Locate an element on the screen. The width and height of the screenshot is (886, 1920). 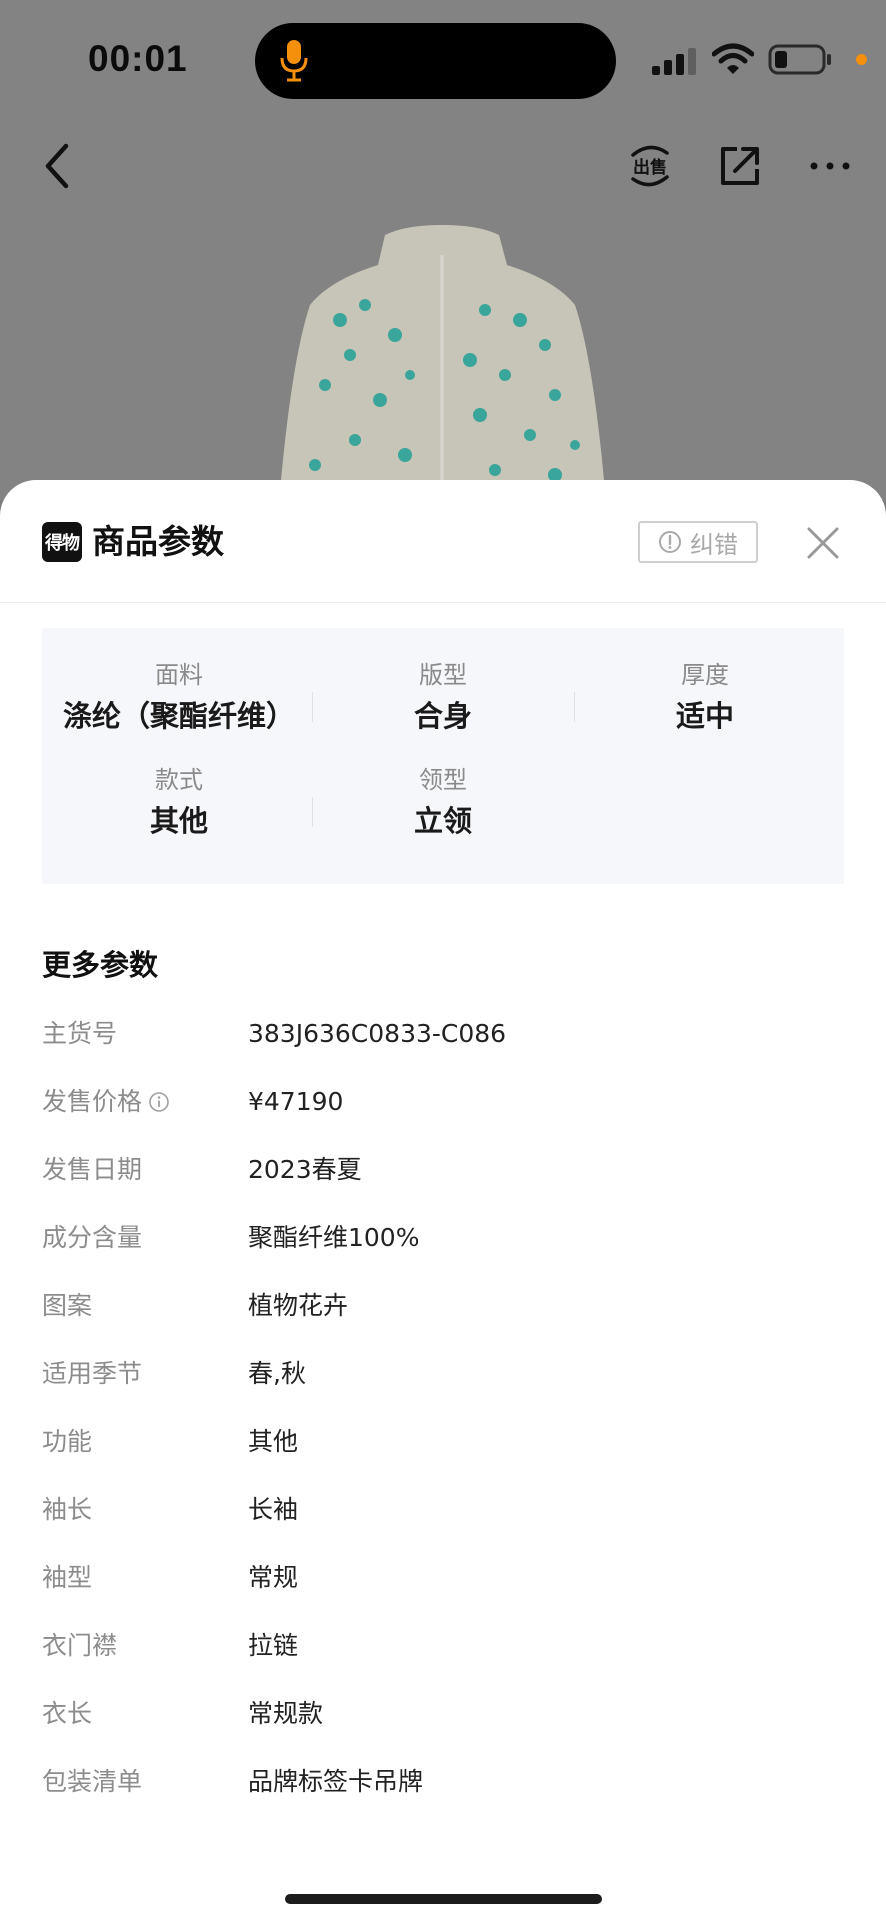
param-label: 发售日期 is located at coordinates (92, 1169).